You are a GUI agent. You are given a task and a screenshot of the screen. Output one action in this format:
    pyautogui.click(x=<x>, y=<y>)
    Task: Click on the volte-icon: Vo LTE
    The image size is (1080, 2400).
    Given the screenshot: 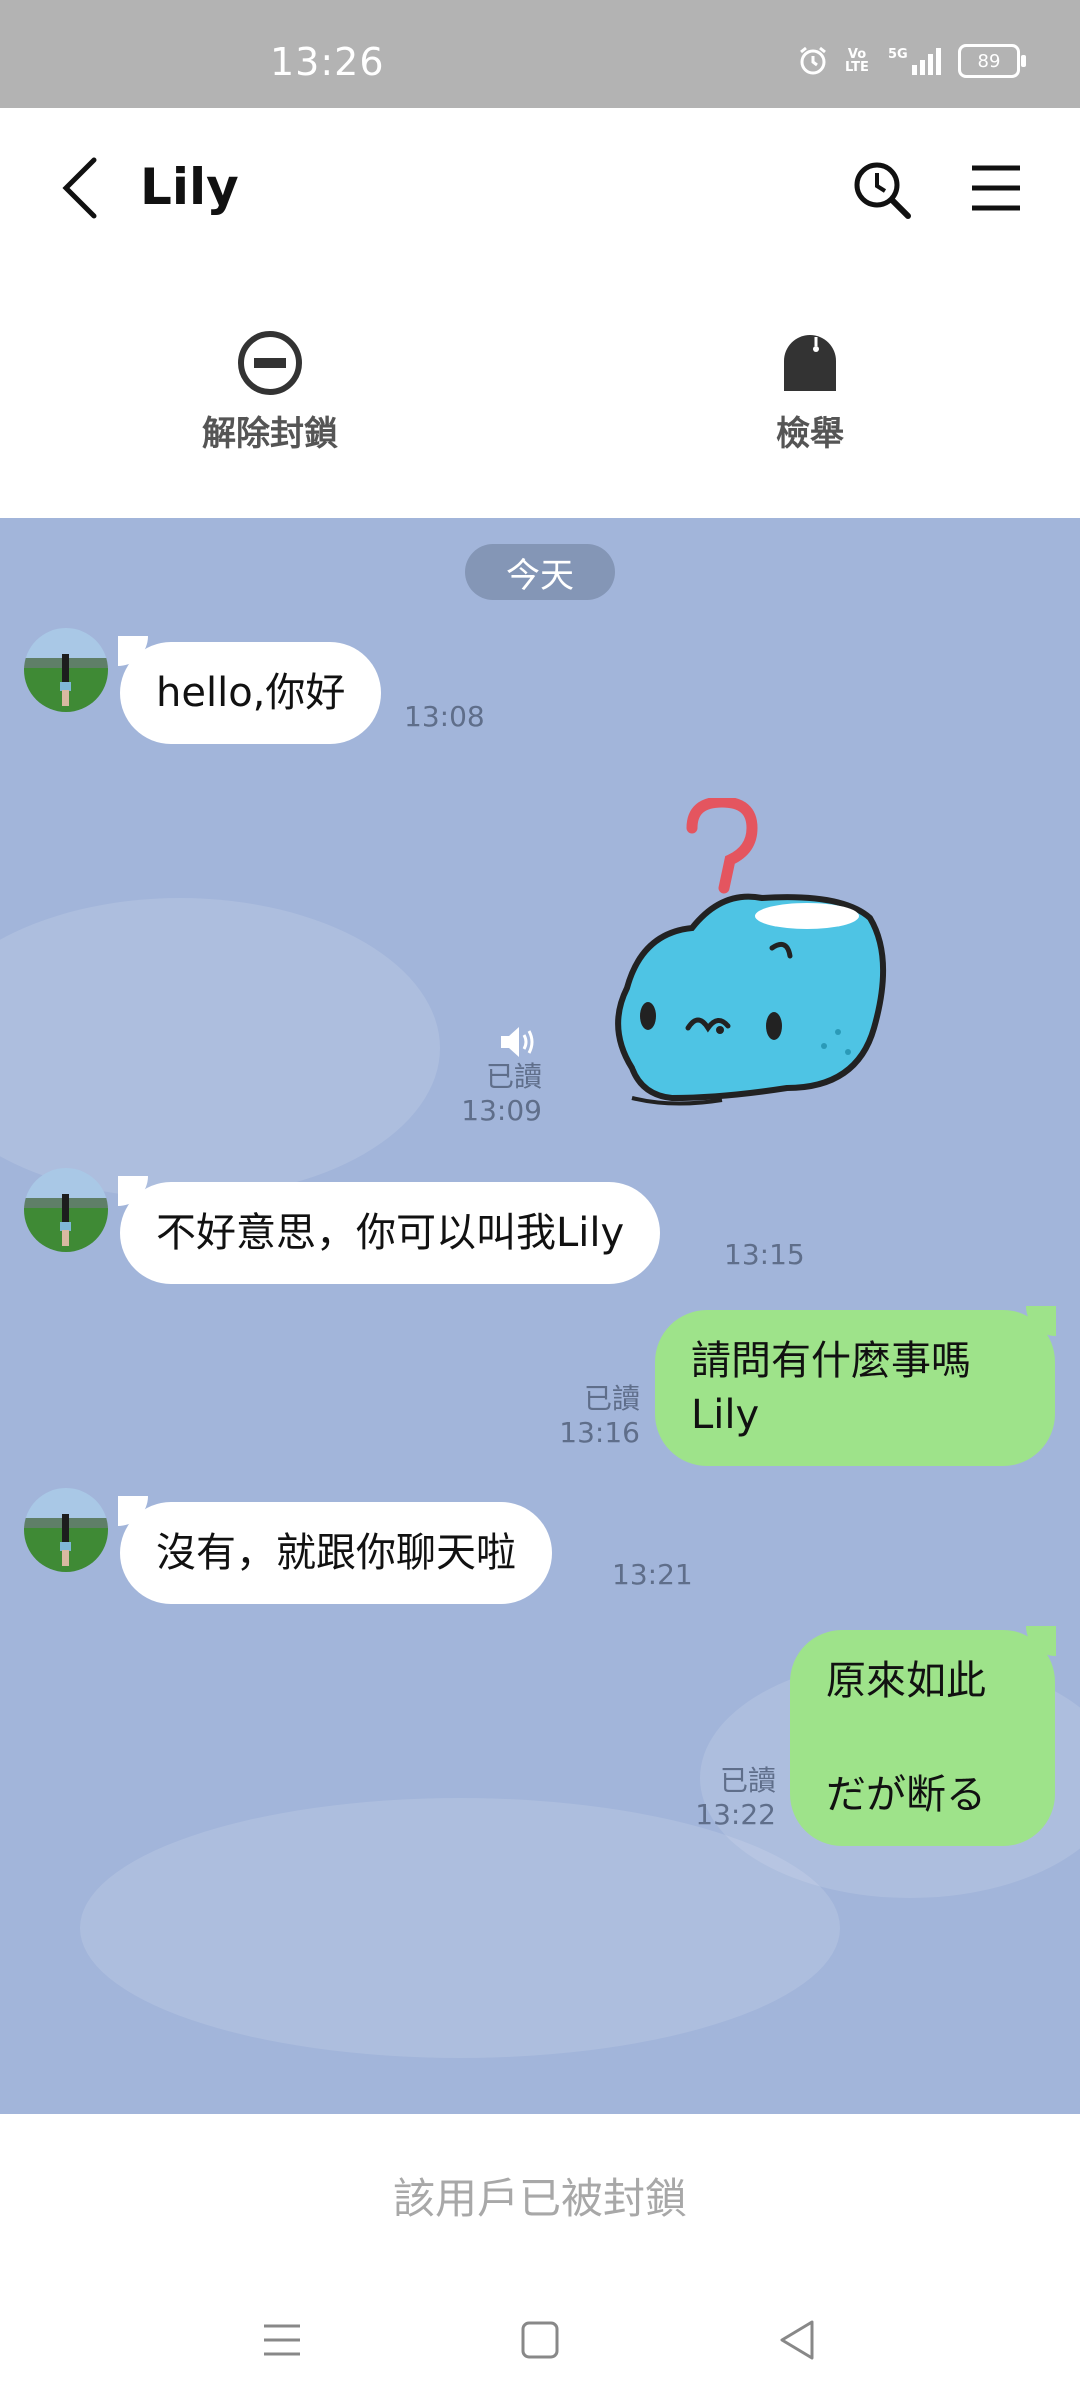 What is the action you would take?
    pyautogui.click(x=857, y=61)
    